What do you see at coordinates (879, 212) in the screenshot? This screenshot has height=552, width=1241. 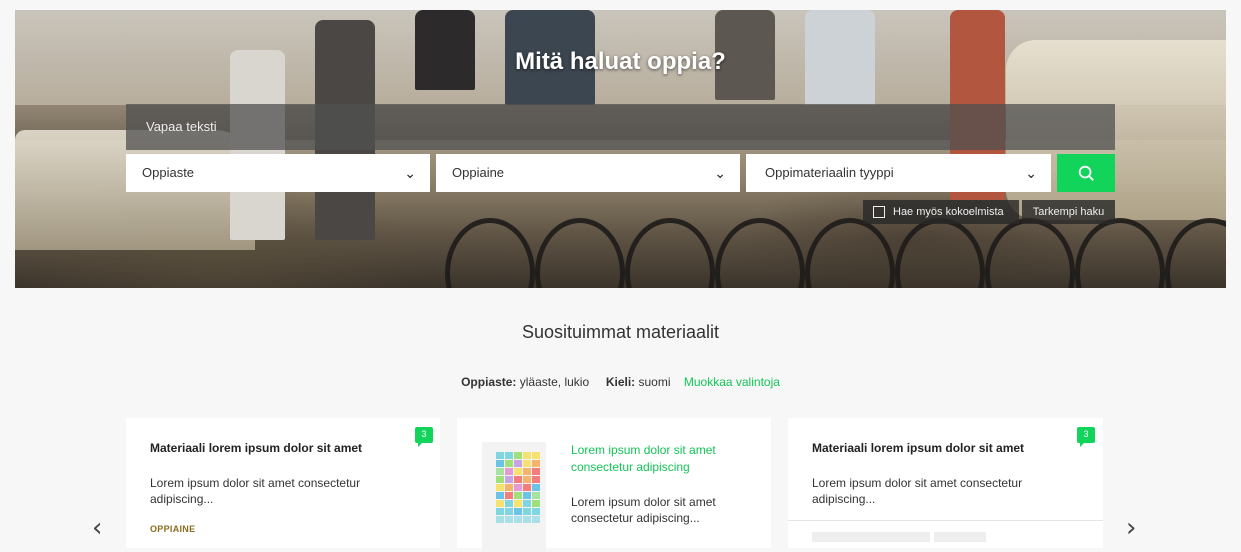 I see `checkbox-box` at bounding box center [879, 212].